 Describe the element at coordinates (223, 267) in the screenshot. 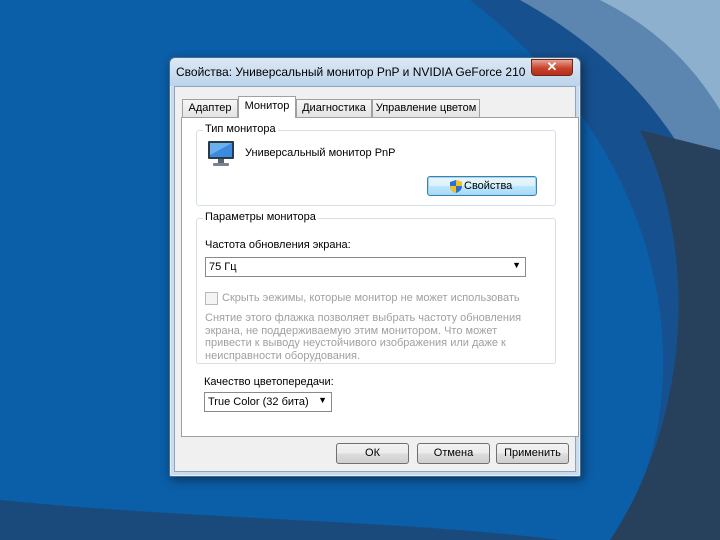

I see `refresh-rate-value: 75 Гц` at that location.